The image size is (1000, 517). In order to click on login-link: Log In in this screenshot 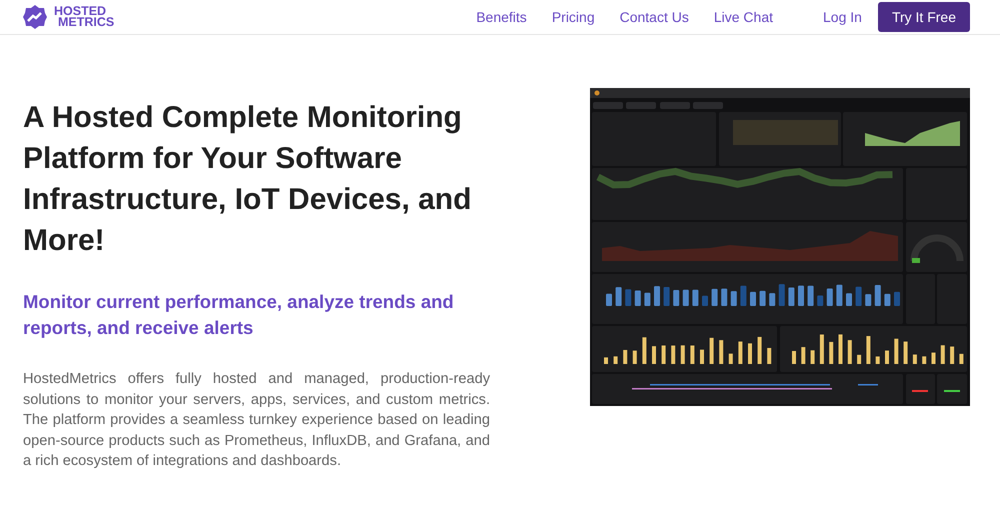, I will do `click(842, 17)`.